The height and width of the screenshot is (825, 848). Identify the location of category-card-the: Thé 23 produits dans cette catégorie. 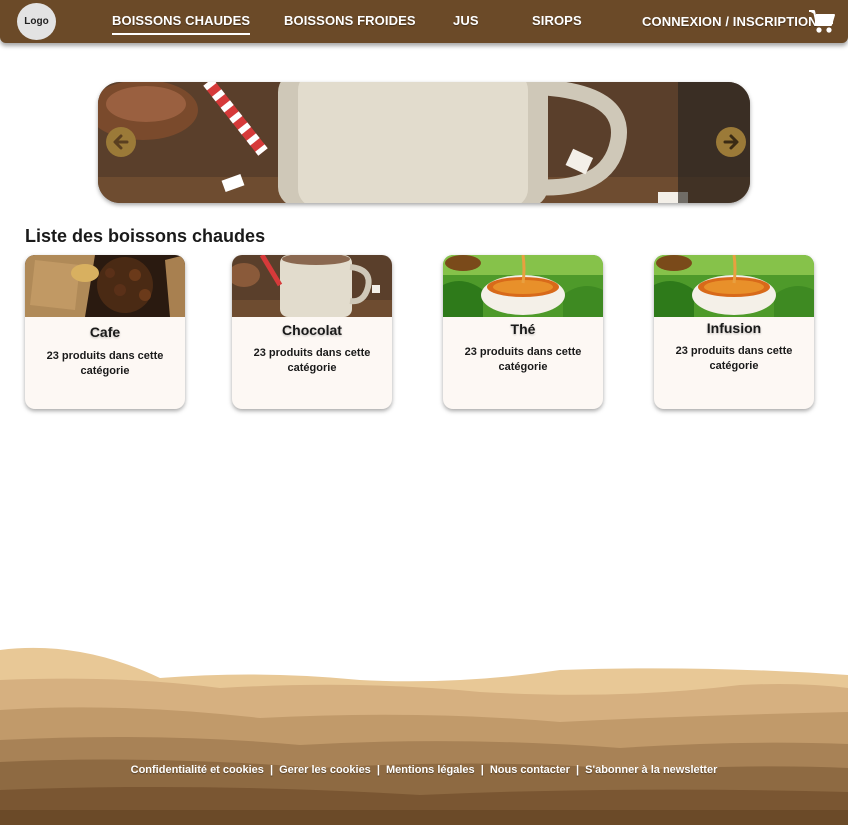
(523, 332).